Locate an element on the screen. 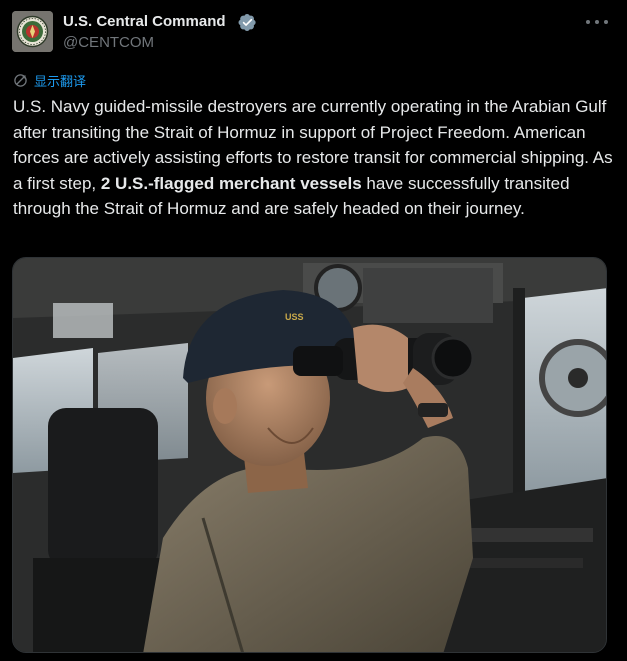  verified-badge-icon is located at coordinates (247, 23).